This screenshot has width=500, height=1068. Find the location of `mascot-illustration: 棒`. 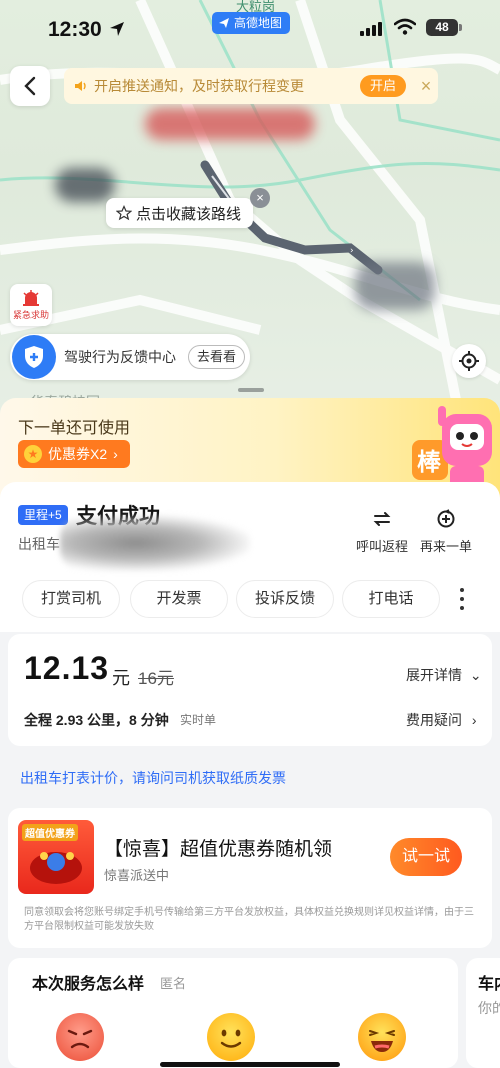

mascot-illustration: 棒 is located at coordinates (452, 447).